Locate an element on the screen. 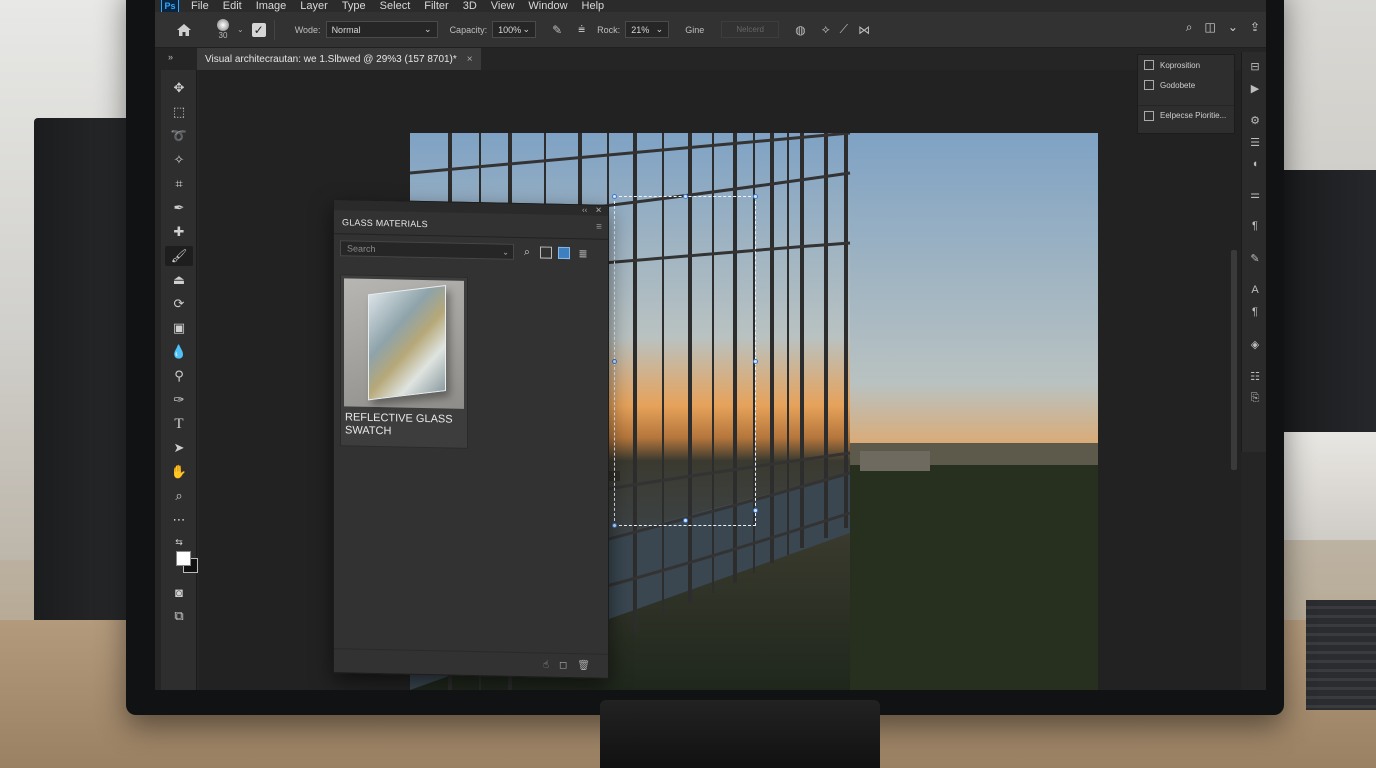  3d-icon: ◈ is located at coordinates (1255, 346).